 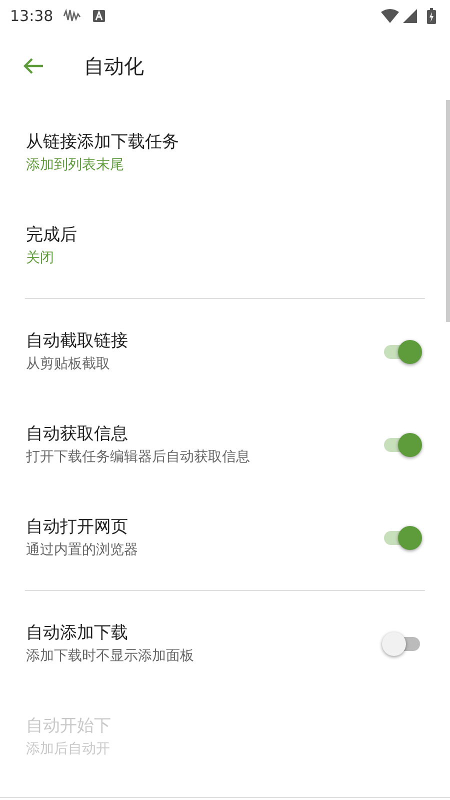 What do you see at coordinates (138, 457) in the screenshot?
I see `preference-summary: 打开下载任务编辑器后自动获取信息` at bounding box center [138, 457].